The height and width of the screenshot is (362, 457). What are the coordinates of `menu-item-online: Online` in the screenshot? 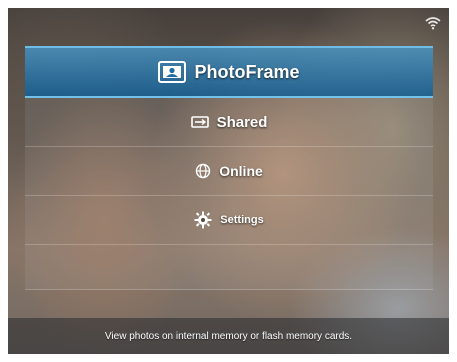 It's located at (229, 171).